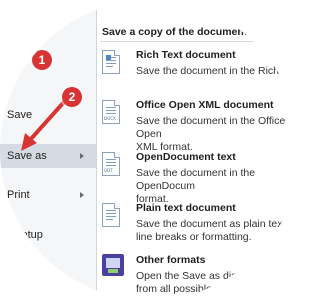 The width and height of the screenshot is (320, 300). I want to click on annotation-arrow, so click(43, 125).